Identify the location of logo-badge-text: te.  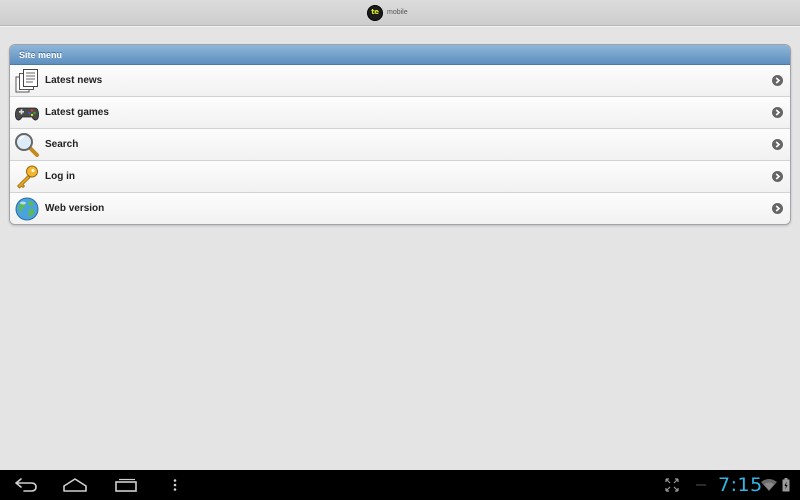
(375, 12).